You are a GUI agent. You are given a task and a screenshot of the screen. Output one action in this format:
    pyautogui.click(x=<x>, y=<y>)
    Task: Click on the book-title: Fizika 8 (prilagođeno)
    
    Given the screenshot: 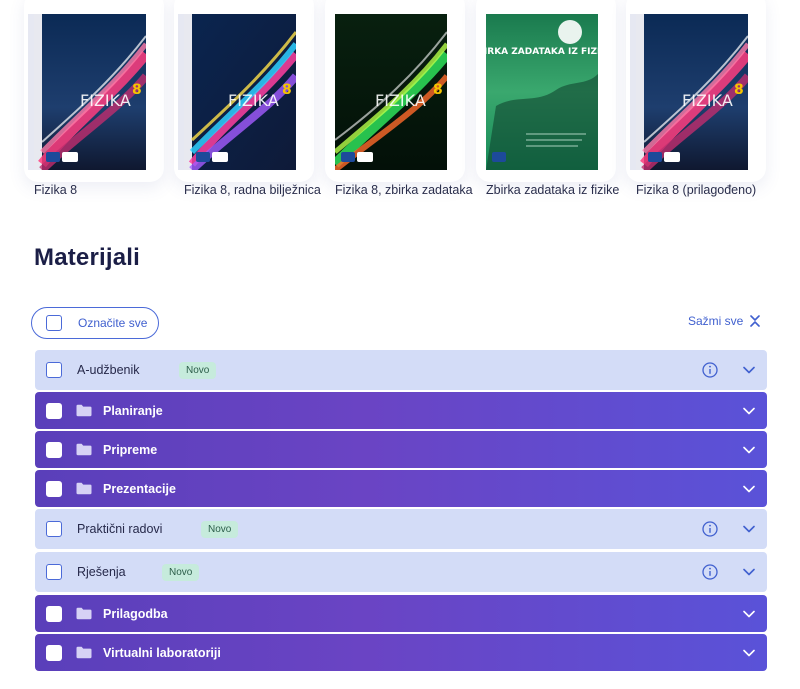 What is the action you would take?
    pyautogui.click(x=706, y=190)
    